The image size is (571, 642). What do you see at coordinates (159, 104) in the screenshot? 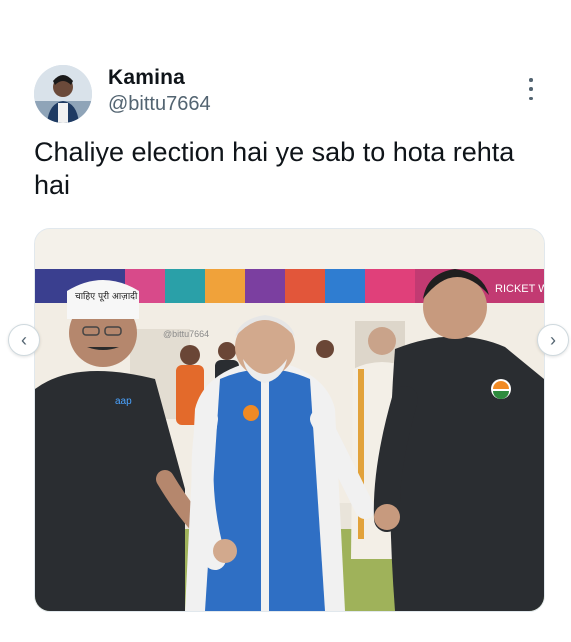
I see `author-handle: @bittu7664` at bounding box center [159, 104].